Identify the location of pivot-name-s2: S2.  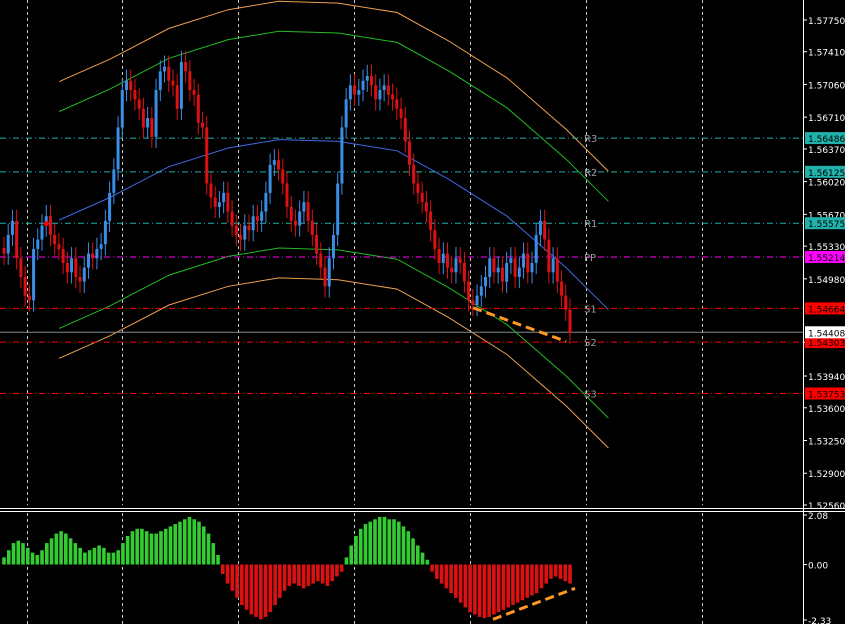
(590, 343).